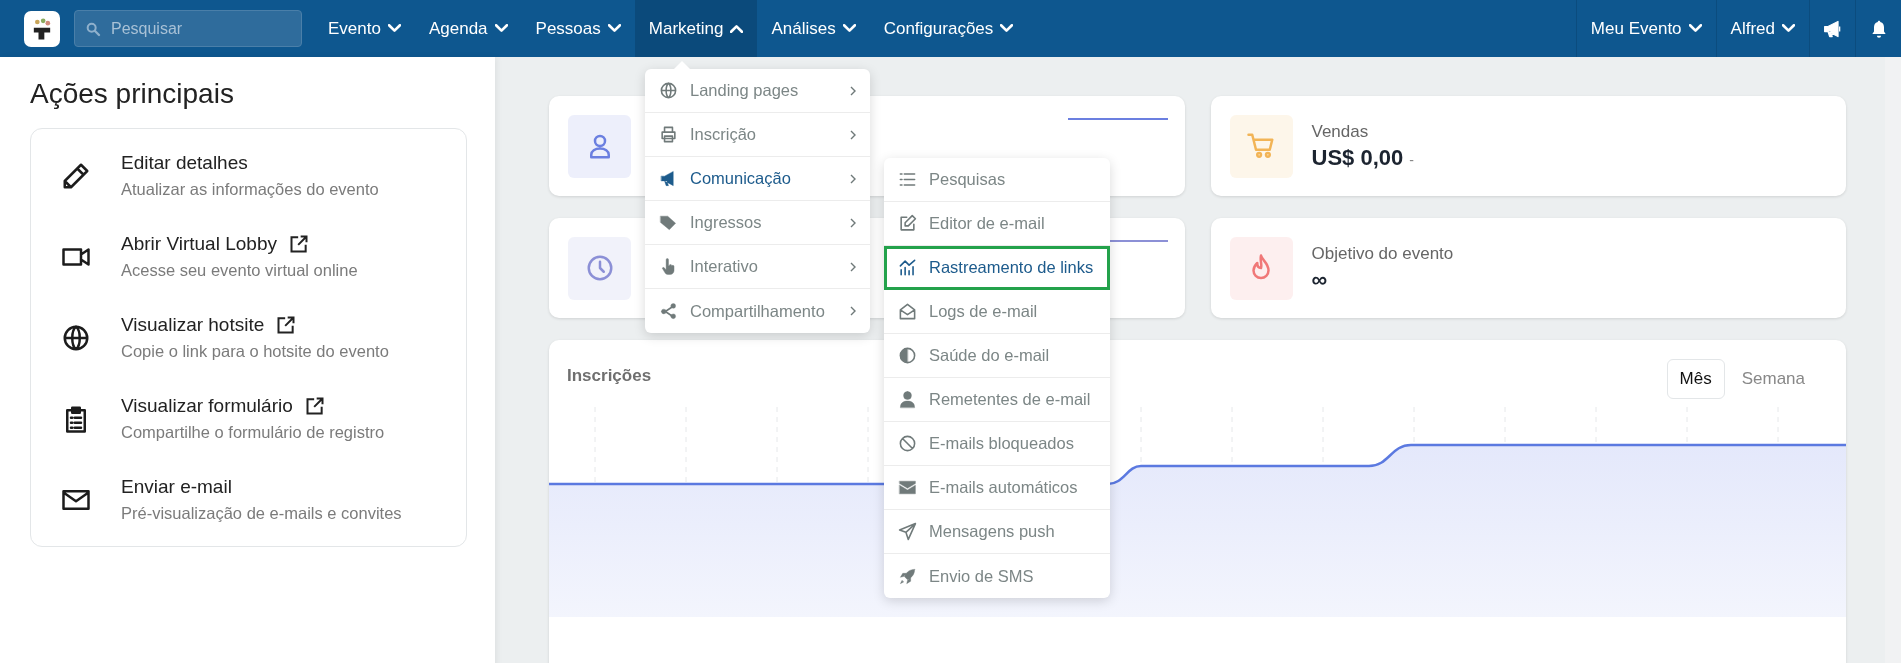  Describe the element at coordinates (1411, 159) in the screenshot. I see `stat-change: -` at that location.